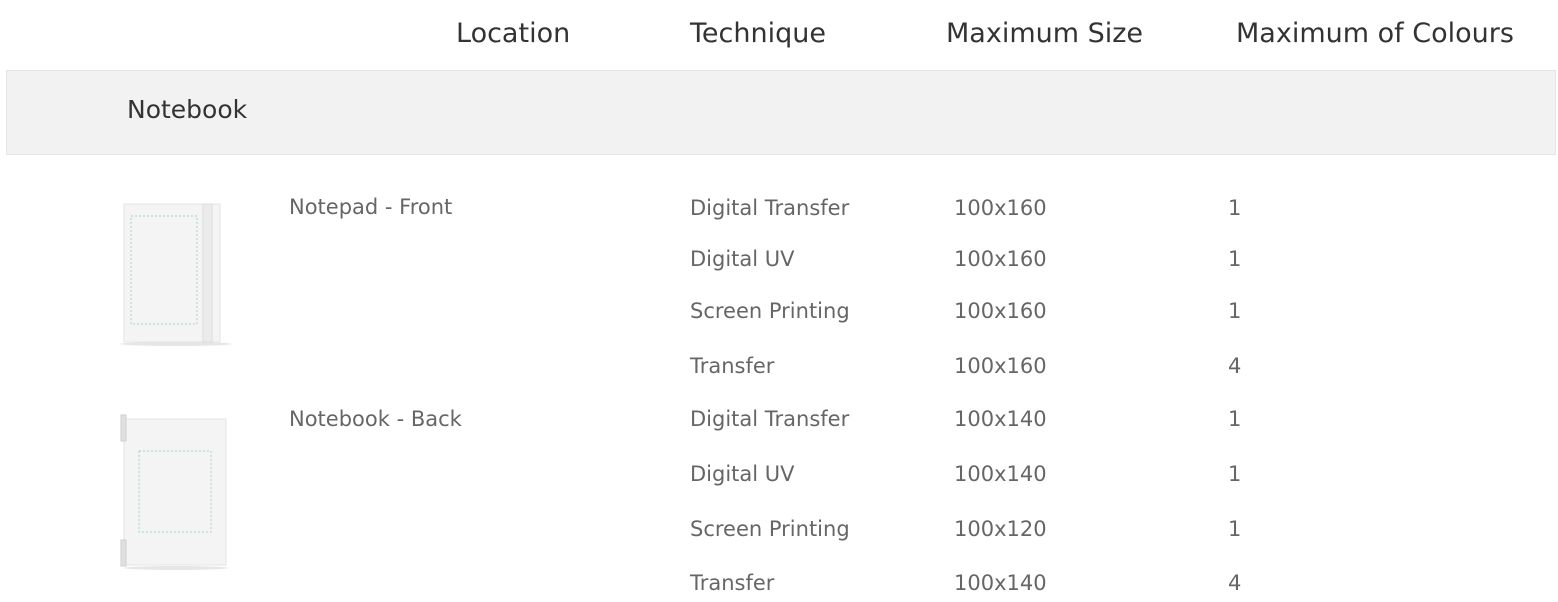 This screenshot has height=602, width=1558. I want to click on notebook-front-thumbnail-icon, so click(178, 273).